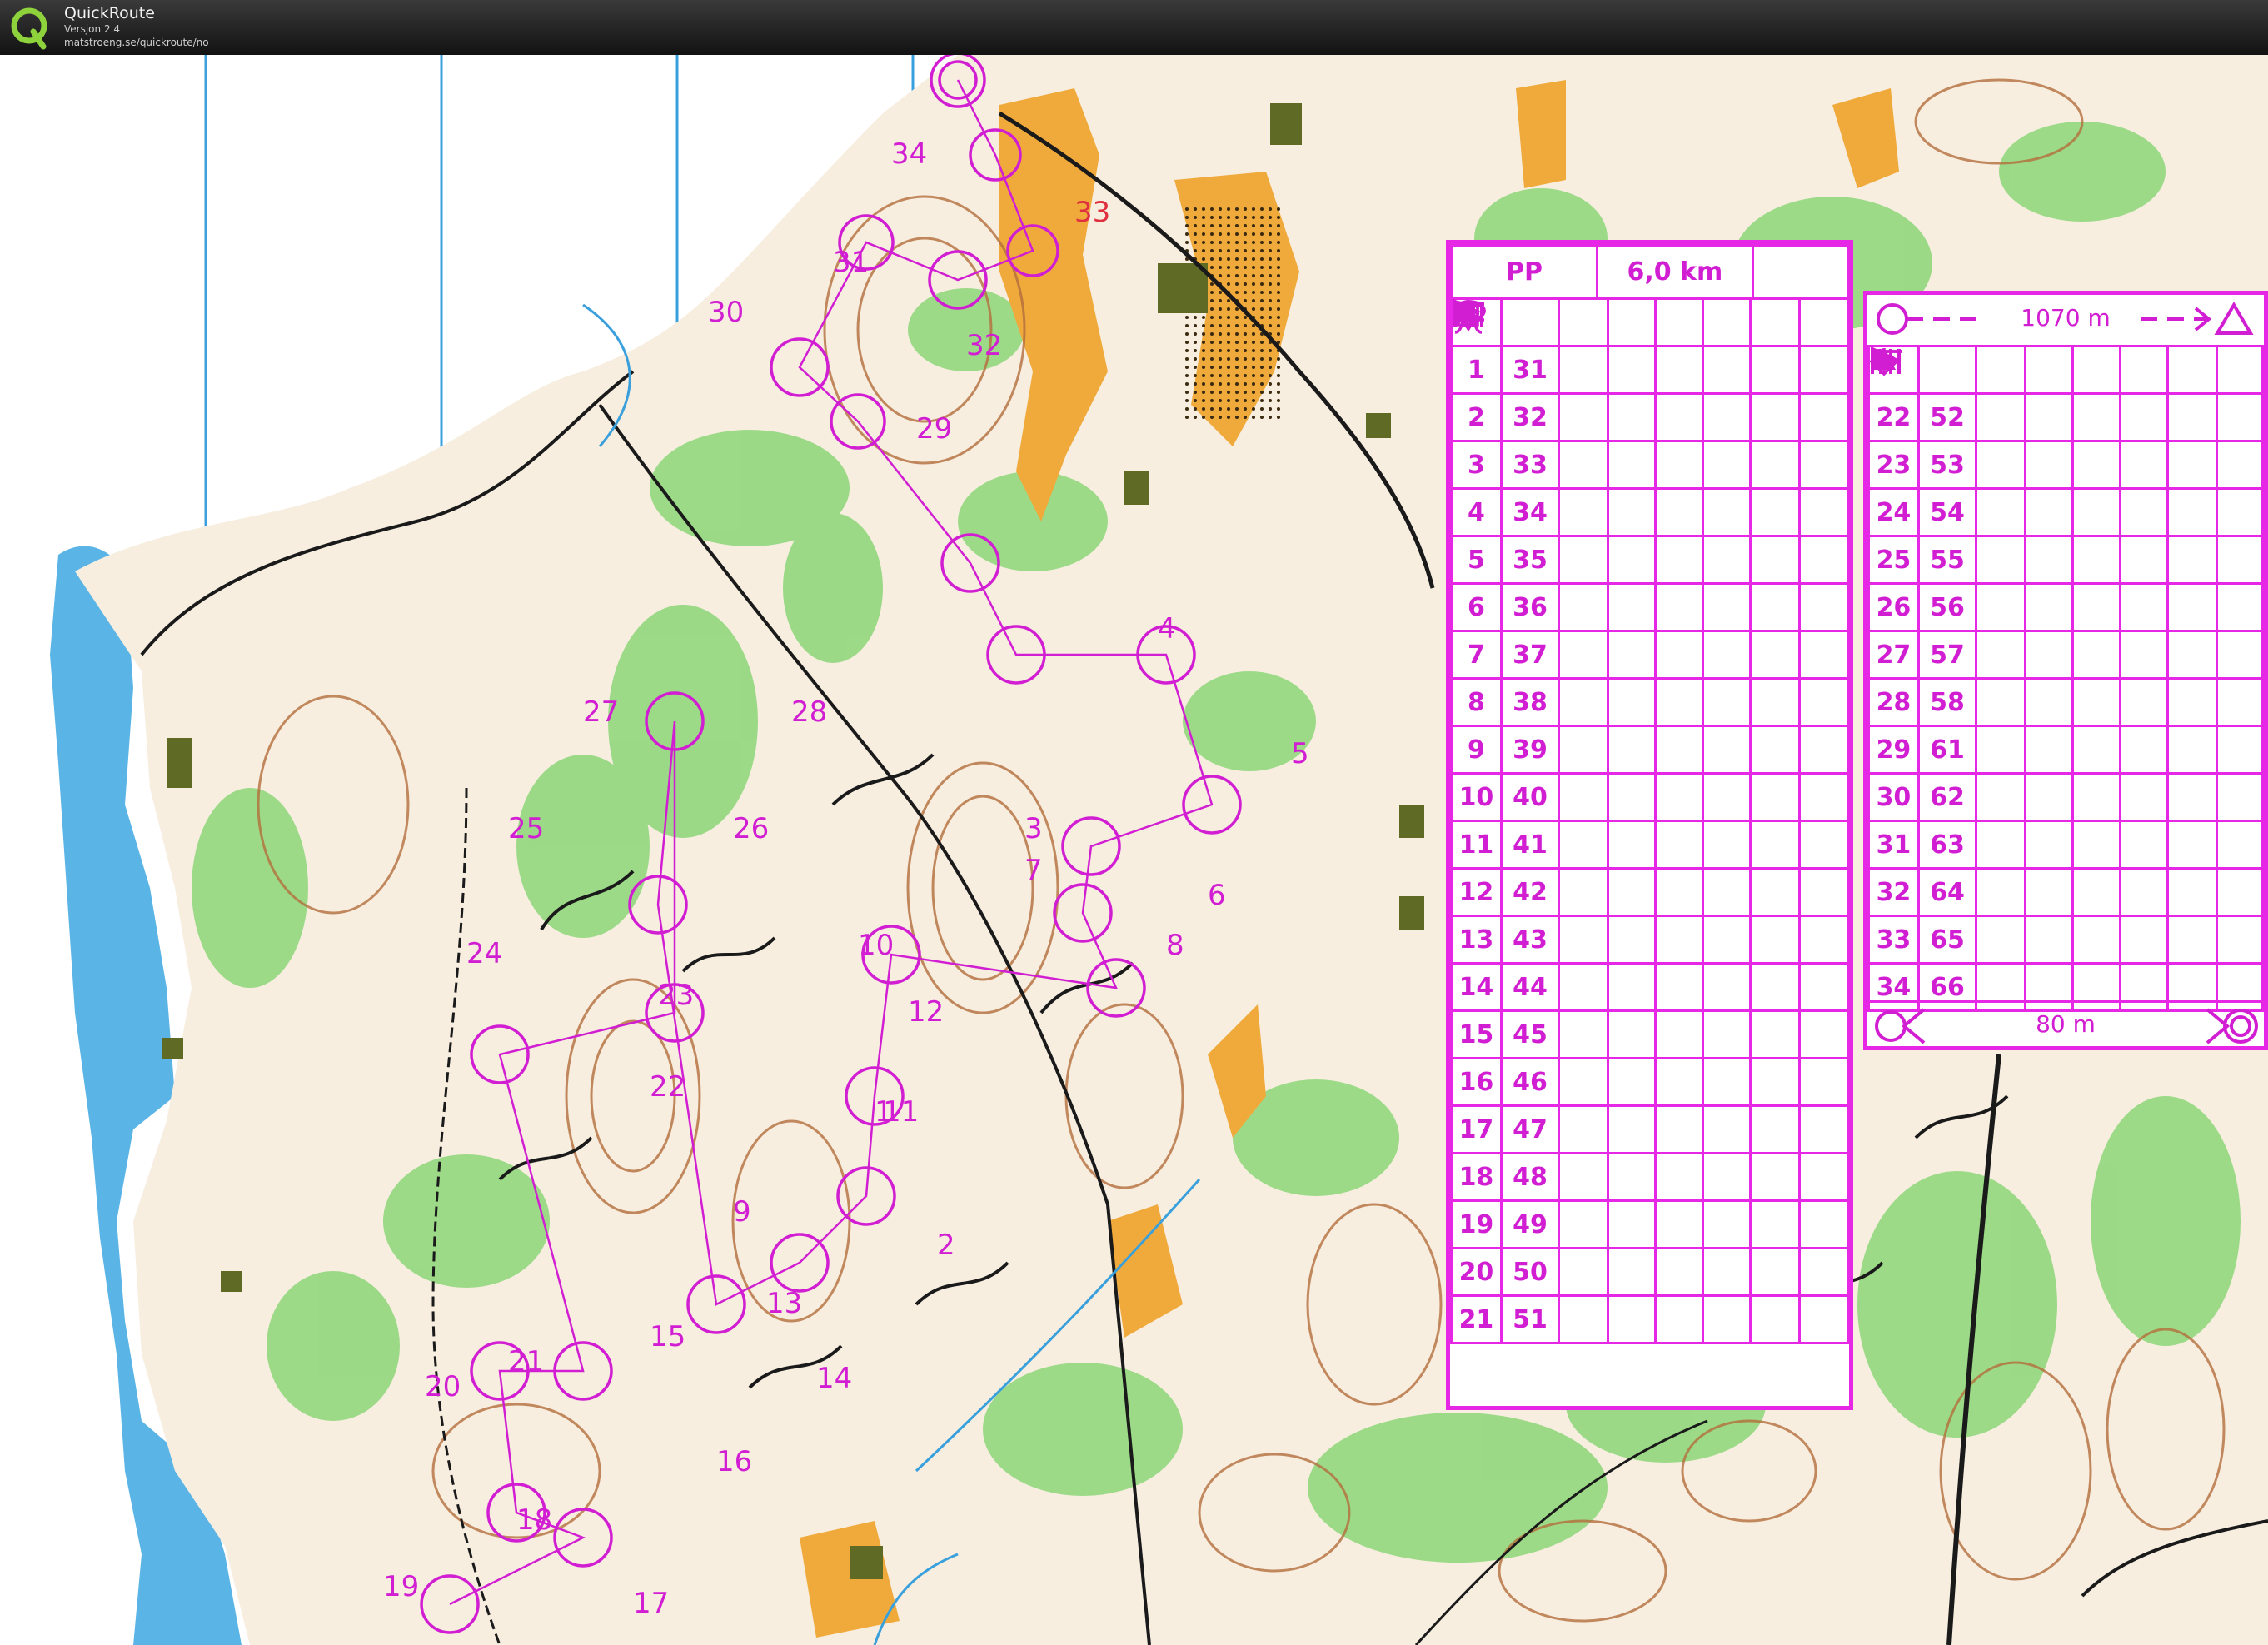  I want to click on control-row: 29 61, so click(2066, 561).